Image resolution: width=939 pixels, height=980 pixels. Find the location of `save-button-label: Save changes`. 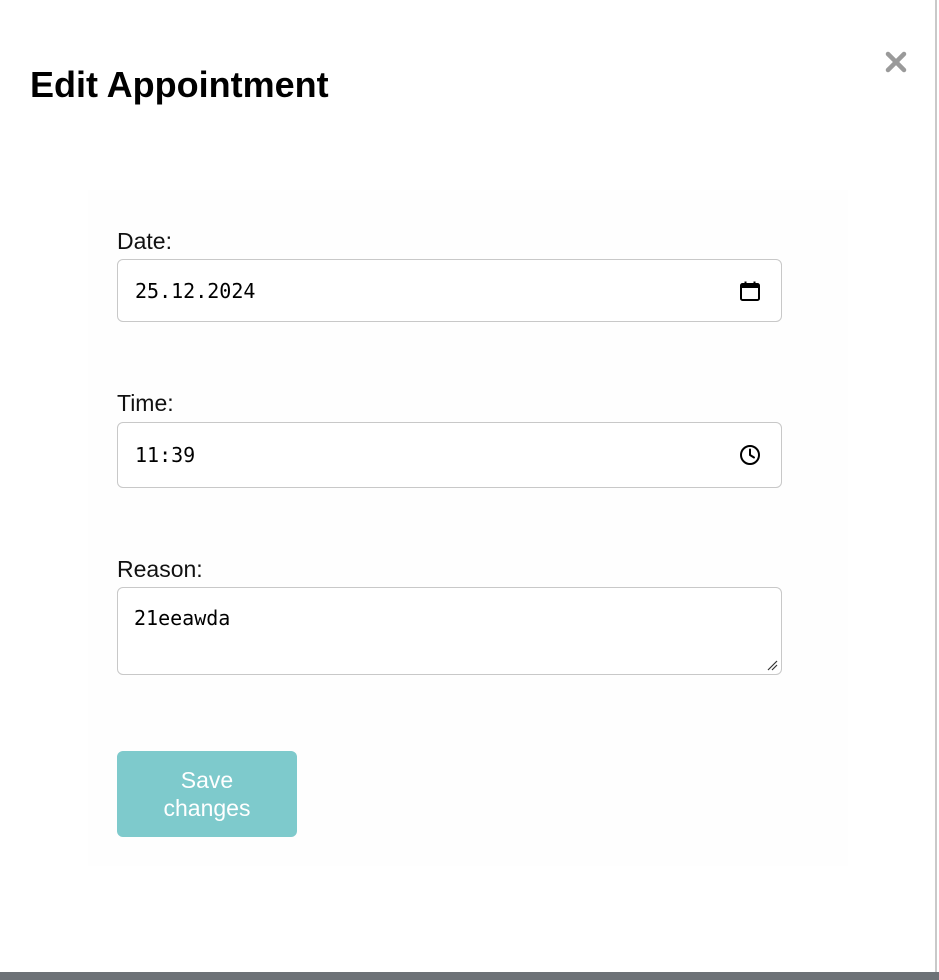

save-button-label: Save changes is located at coordinates (207, 794).